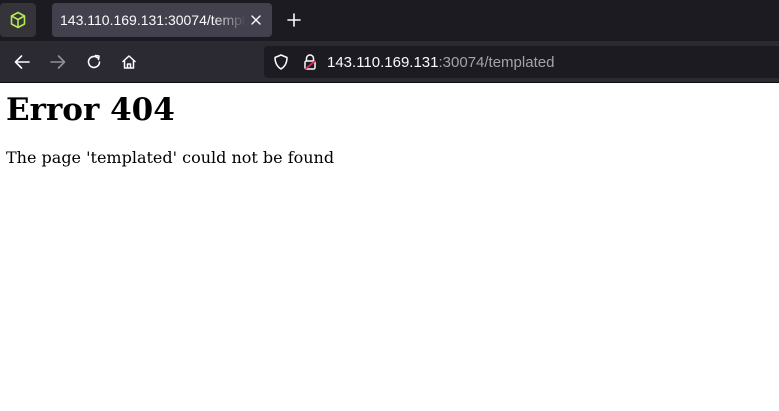 This screenshot has width=779, height=411. I want to click on close-icon, so click(256, 20).